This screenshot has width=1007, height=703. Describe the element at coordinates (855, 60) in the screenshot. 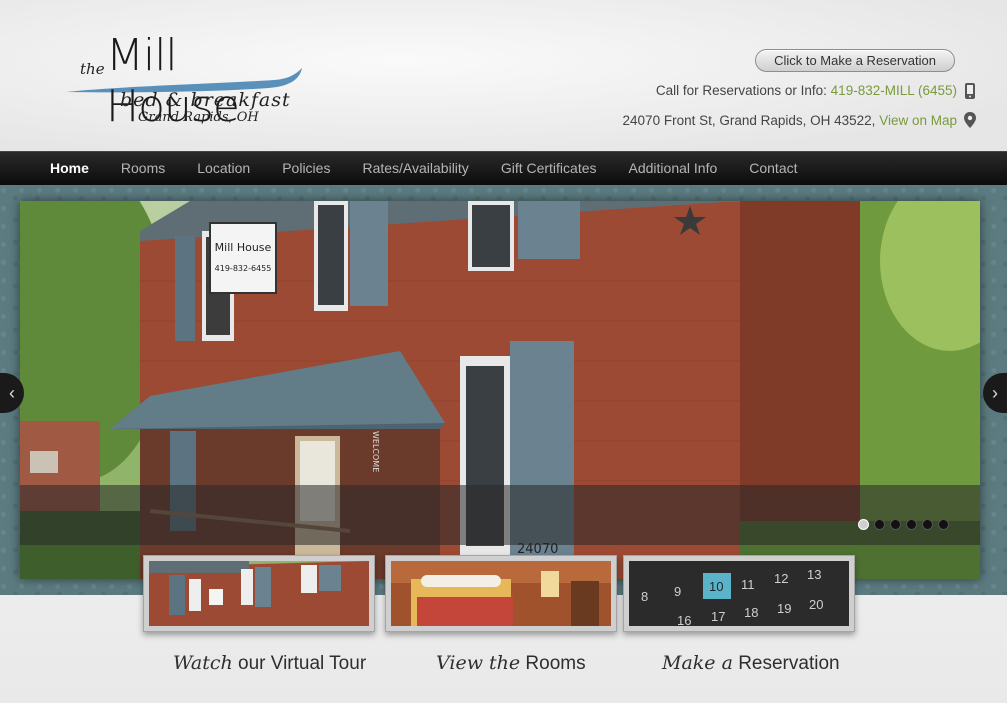

I see `make-reservation-button: Click to Make a Reservation` at that location.